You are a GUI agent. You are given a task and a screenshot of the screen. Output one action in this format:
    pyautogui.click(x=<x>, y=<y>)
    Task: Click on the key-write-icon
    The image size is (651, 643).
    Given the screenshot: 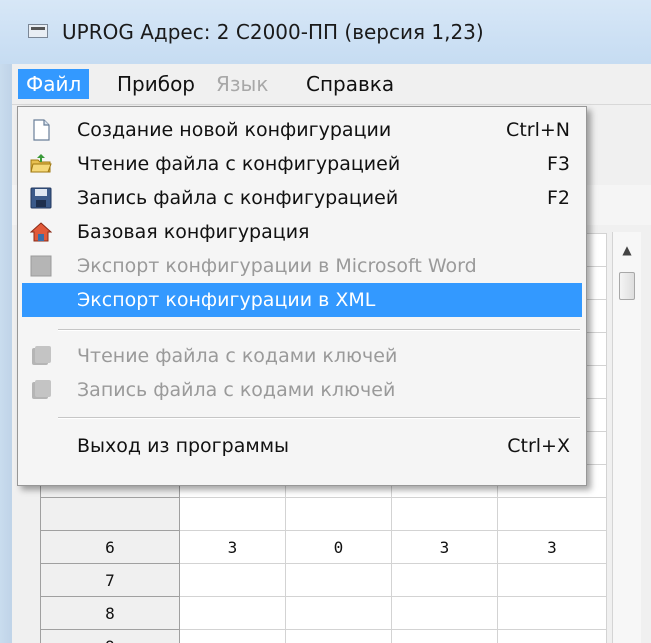 What is the action you would take?
    pyautogui.click(x=41, y=389)
    